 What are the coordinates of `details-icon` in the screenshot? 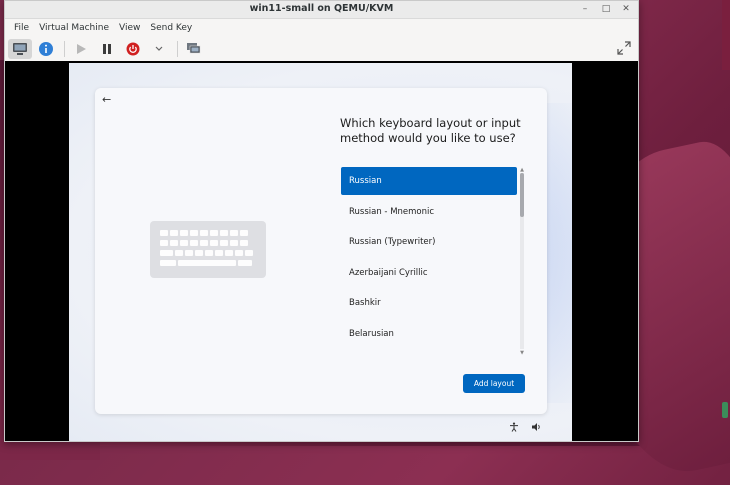 It's located at (46, 49).